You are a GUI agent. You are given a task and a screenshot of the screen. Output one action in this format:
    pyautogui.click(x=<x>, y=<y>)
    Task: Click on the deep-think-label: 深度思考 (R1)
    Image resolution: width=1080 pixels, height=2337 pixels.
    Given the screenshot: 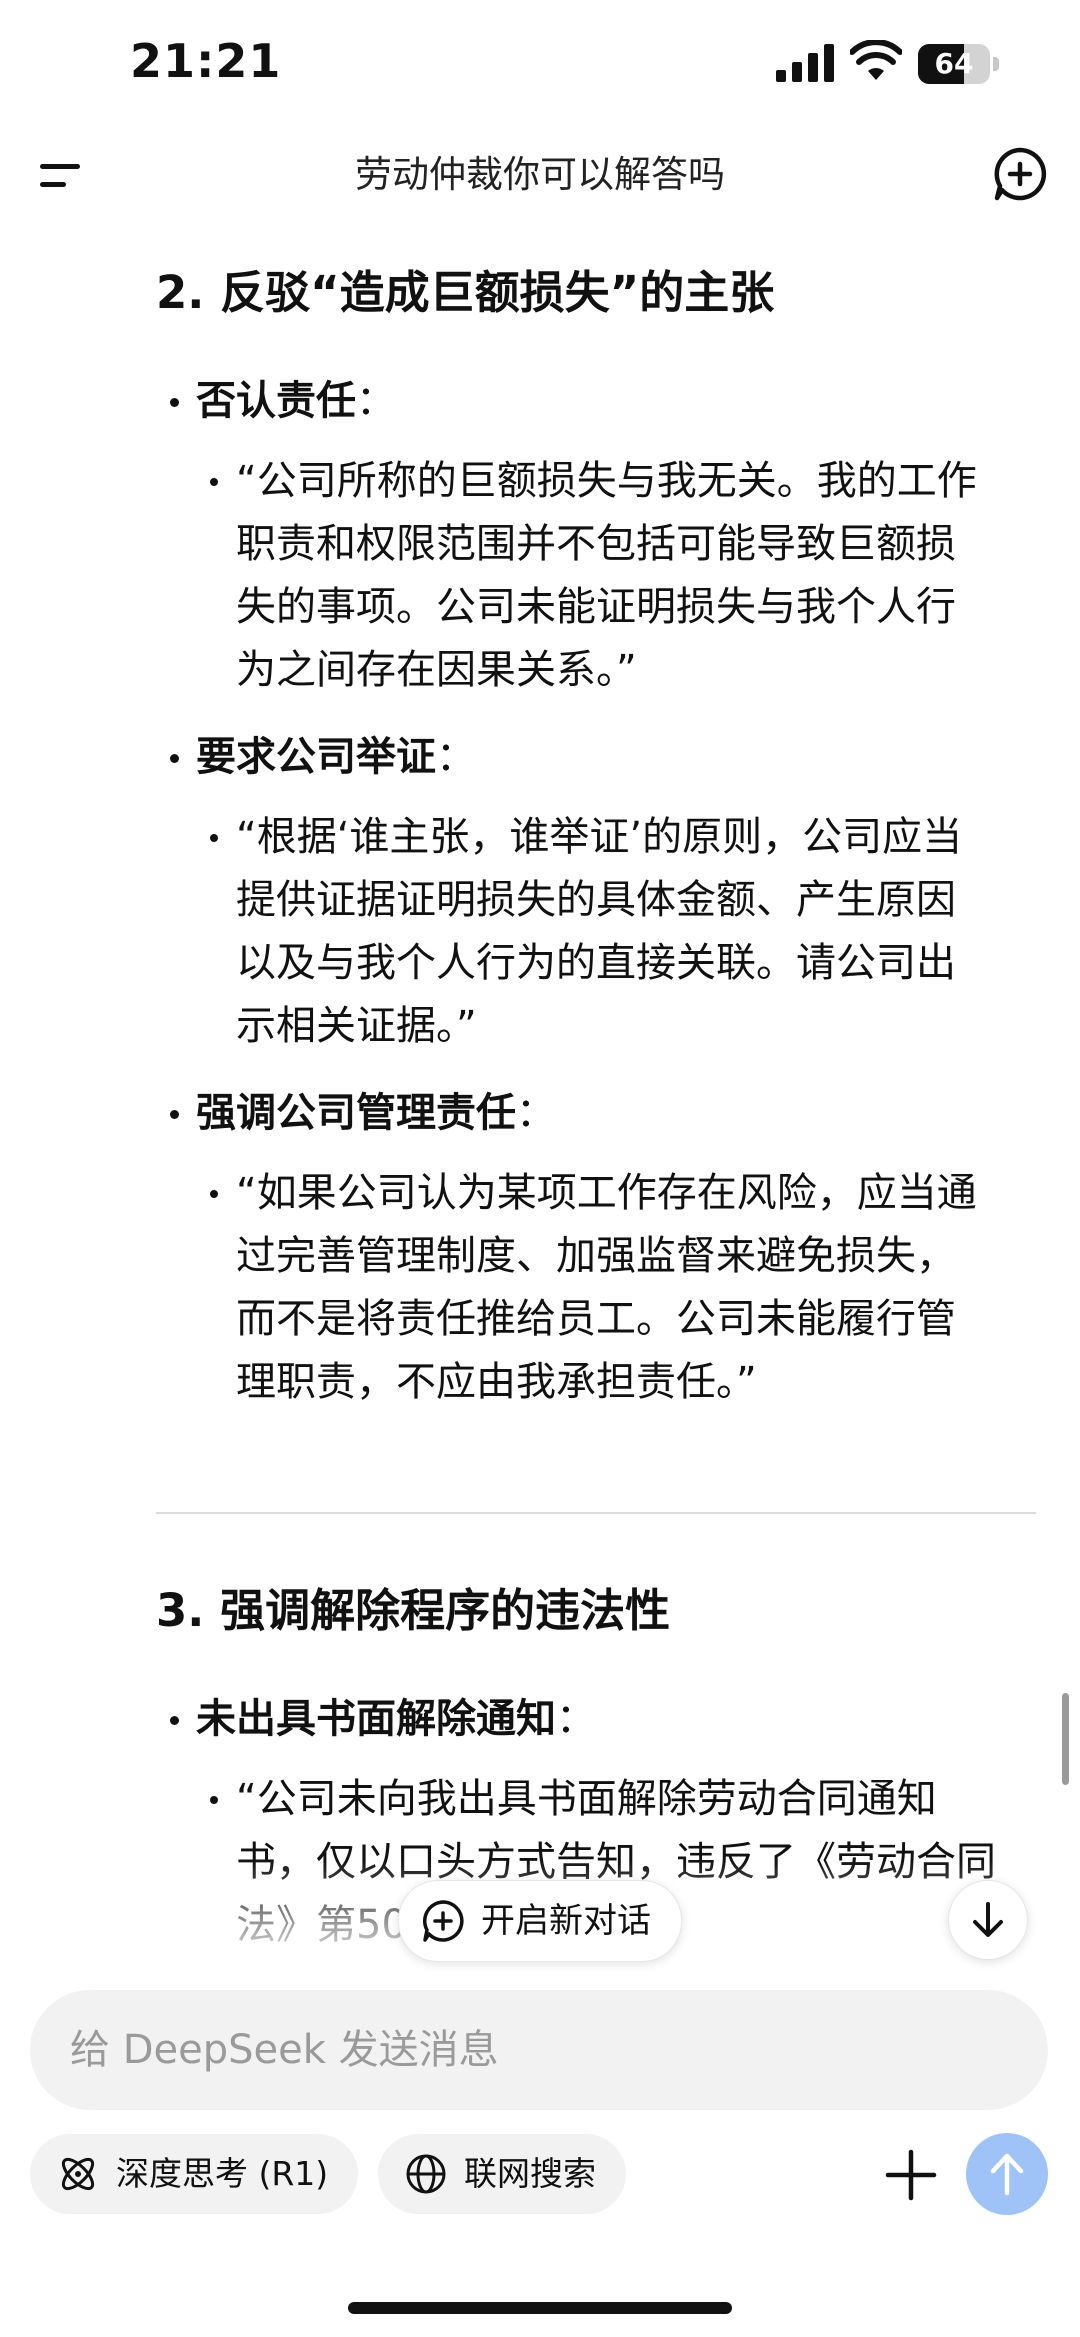 What is the action you would take?
    pyautogui.click(x=222, y=2173)
    